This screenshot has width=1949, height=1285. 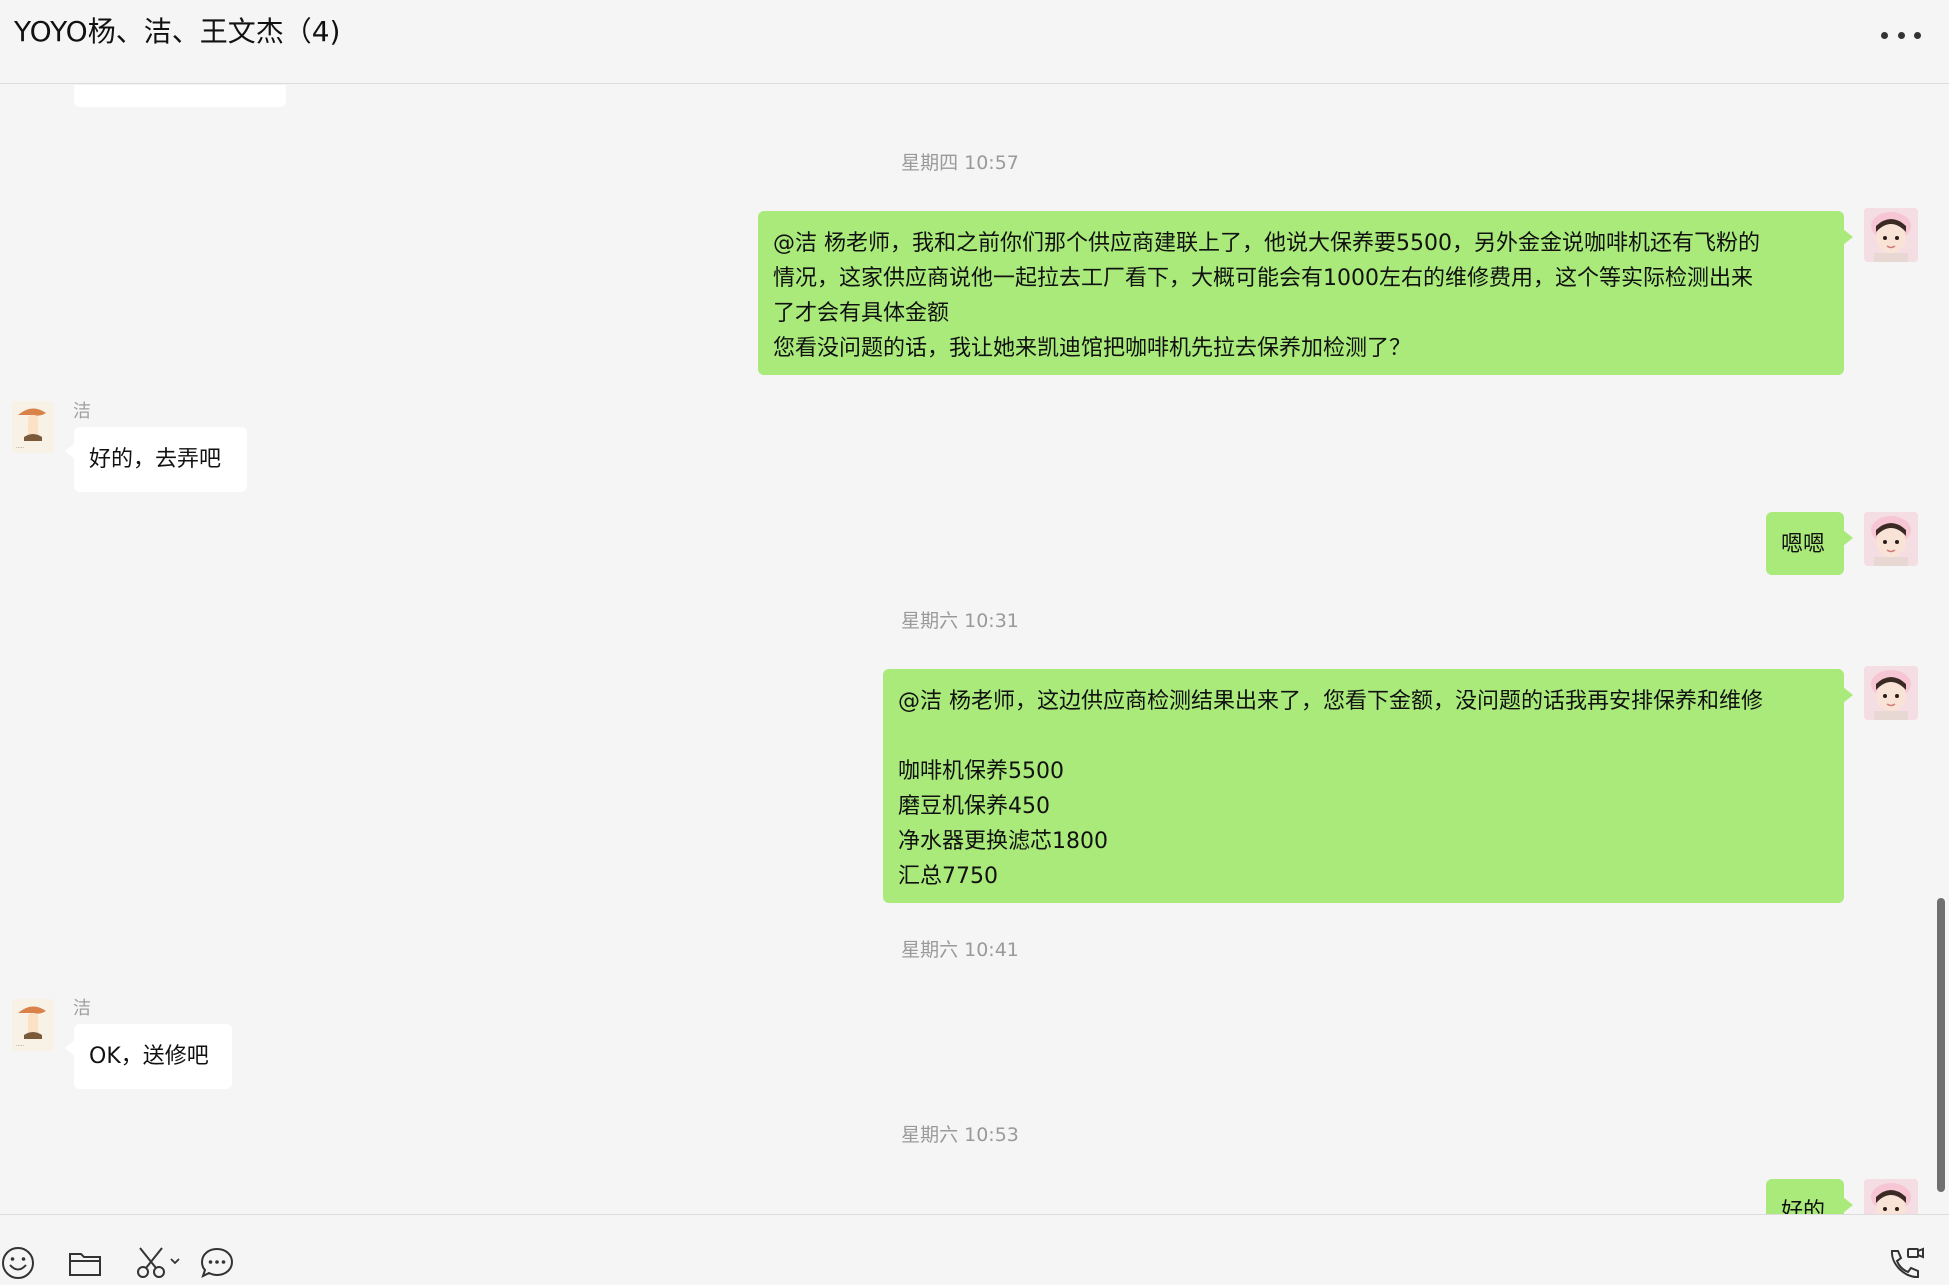 What do you see at coordinates (85, 1265) in the screenshot?
I see `folder-icon` at bounding box center [85, 1265].